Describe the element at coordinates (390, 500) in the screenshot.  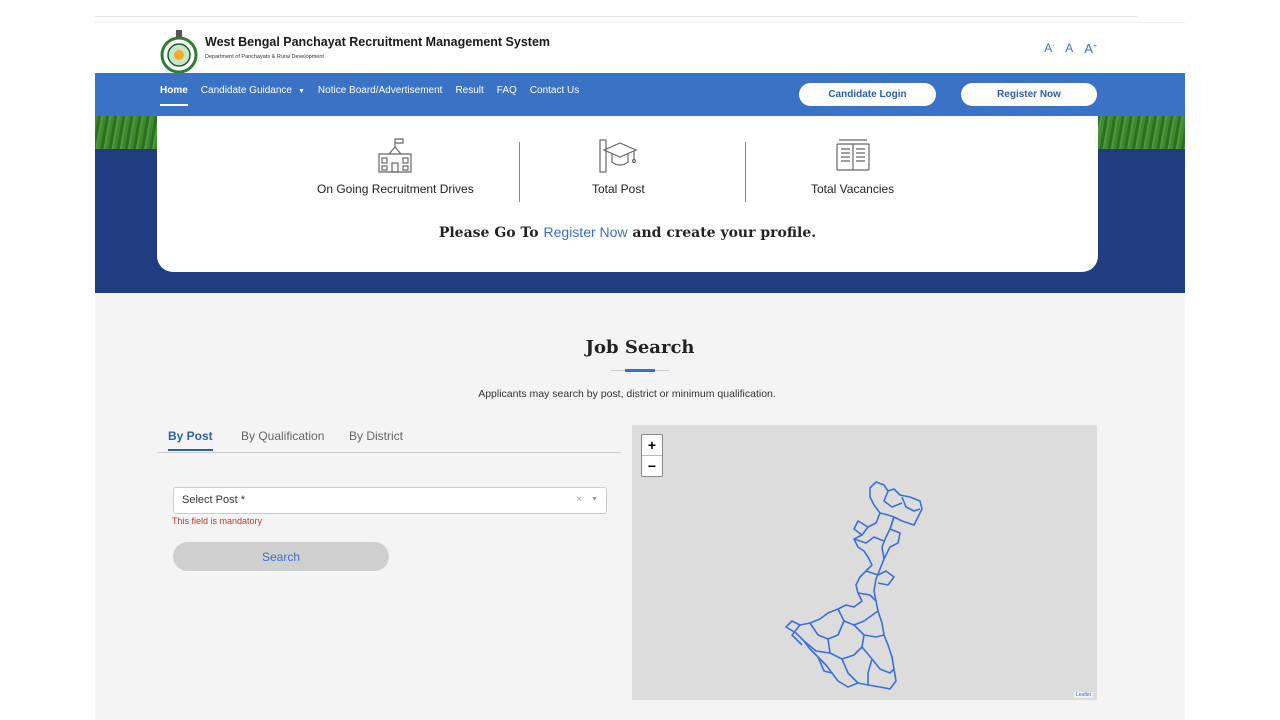
I see `select-post-dropdown: Select Post * × ▼` at that location.